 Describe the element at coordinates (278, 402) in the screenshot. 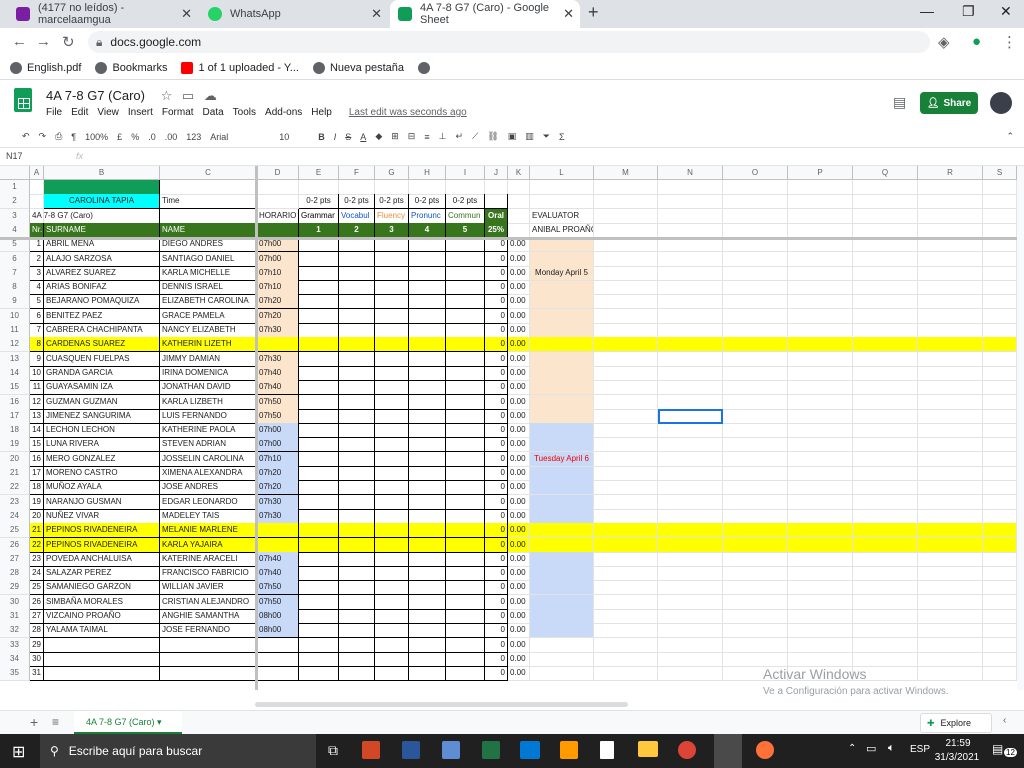

I see `student-time-cell: 07h50` at that location.